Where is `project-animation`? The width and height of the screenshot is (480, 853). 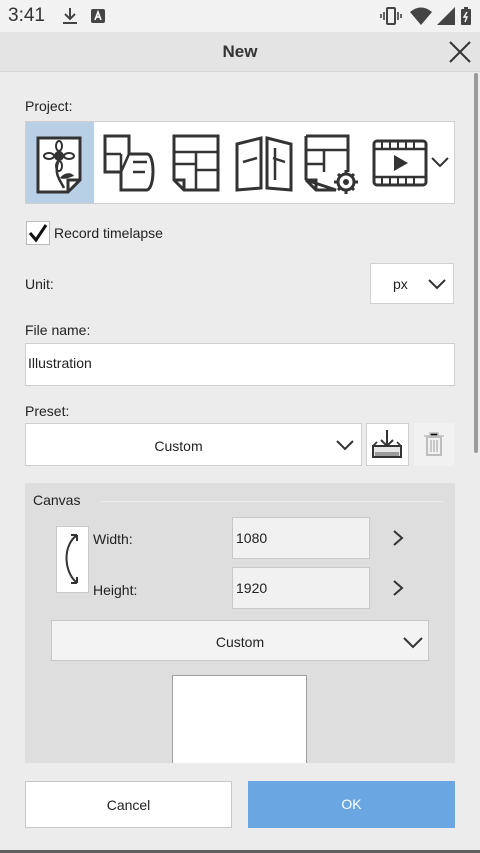
project-animation is located at coordinates (400, 162).